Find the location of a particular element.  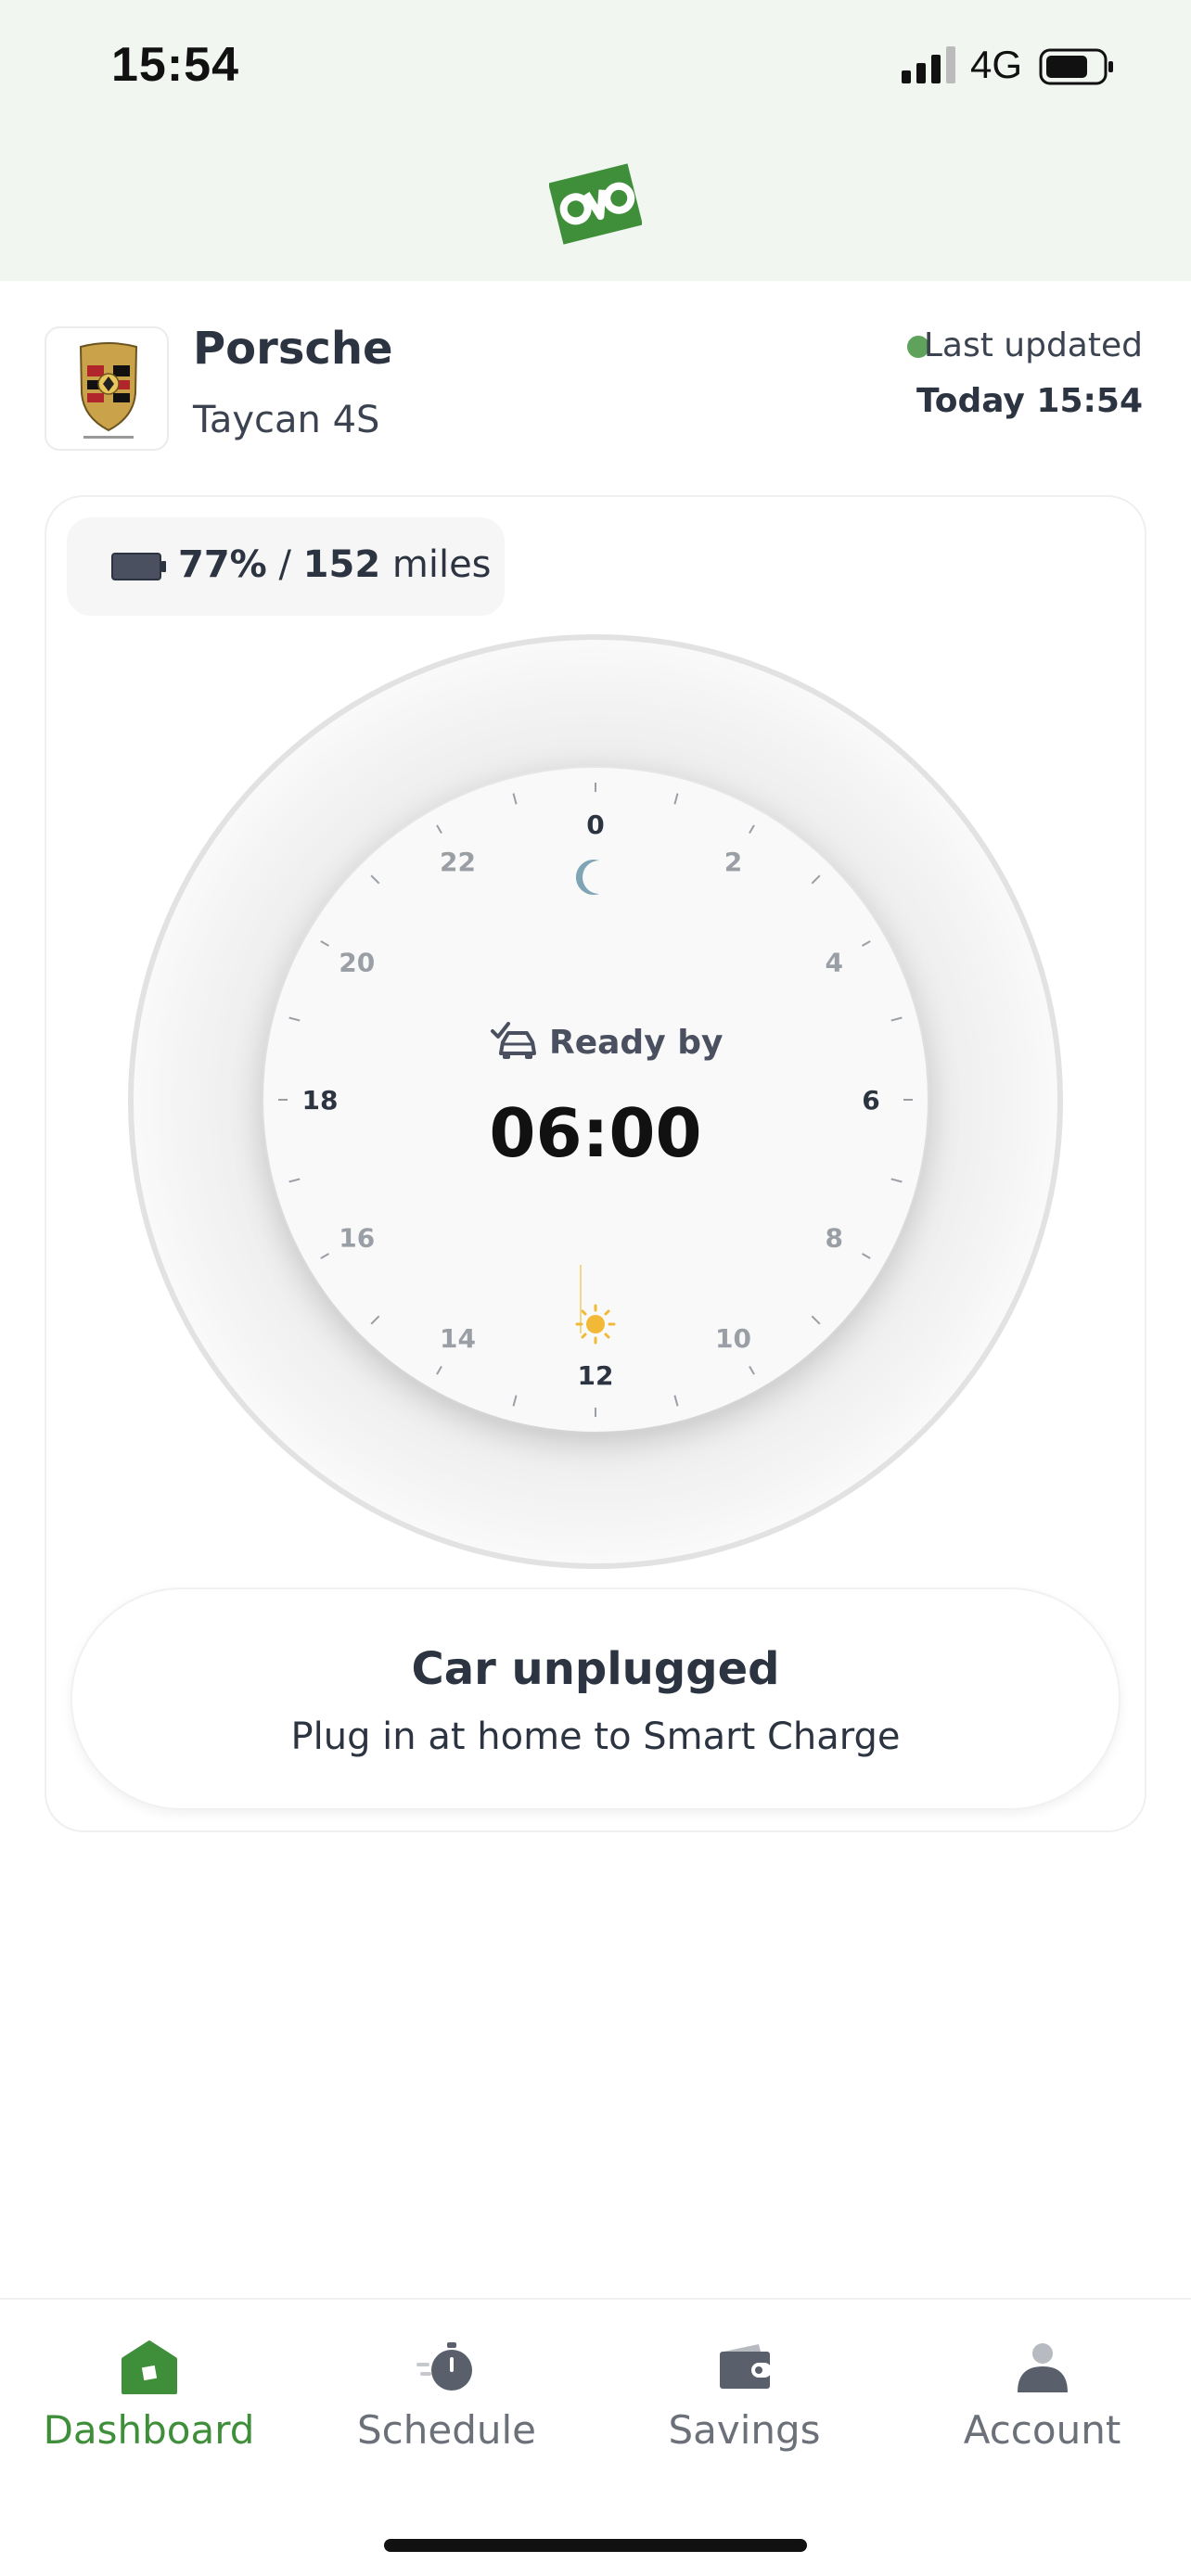

charging-status-pill is located at coordinates (595, 1699).